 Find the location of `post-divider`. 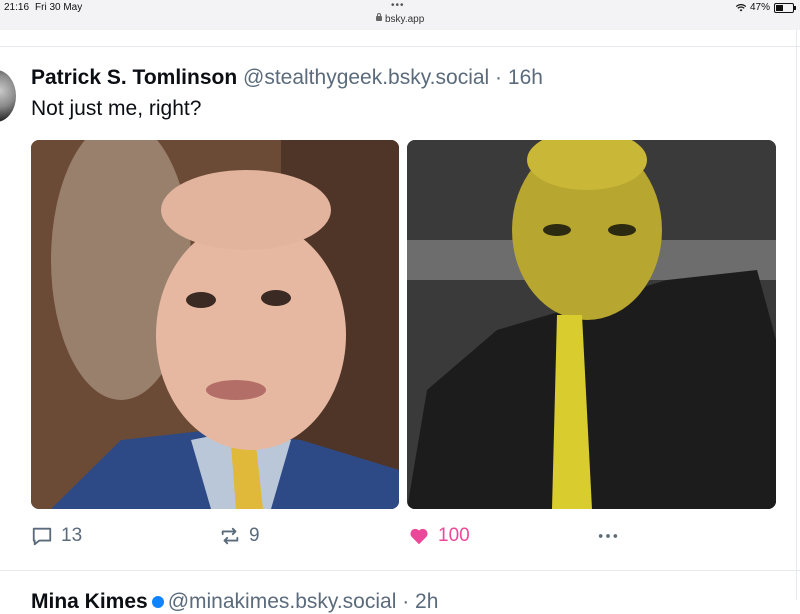

post-divider is located at coordinates (400, 570).